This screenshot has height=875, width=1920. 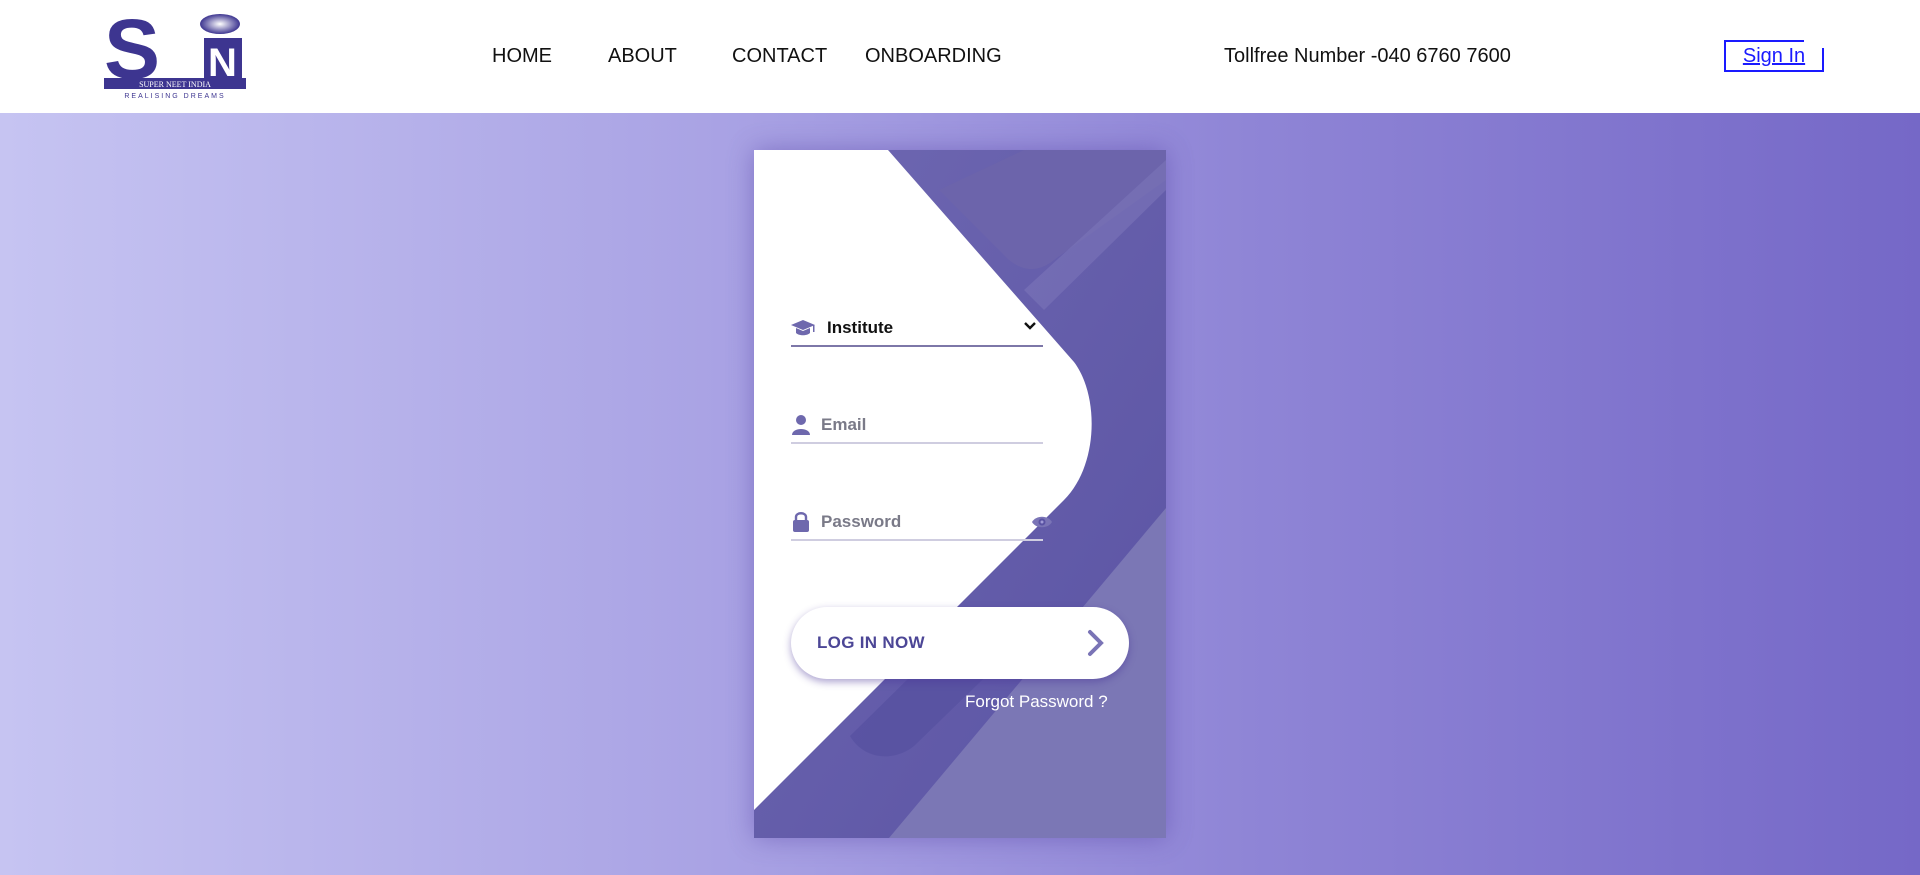 What do you see at coordinates (933, 56) in the screenshot?
I see `nav-onboarding: ONBOARDING` at bounding box center [933, 56].